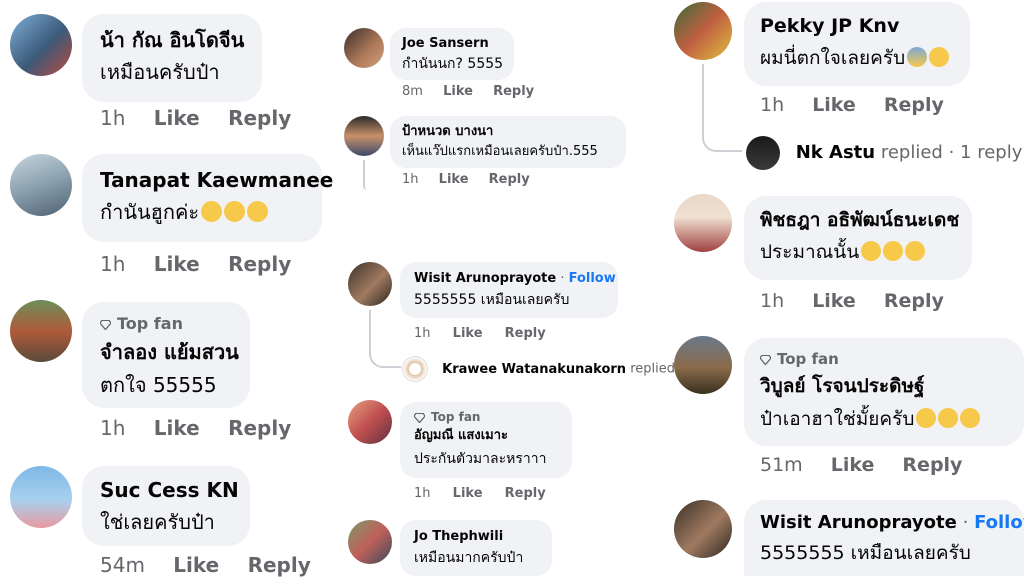 The image size is (1024, 577). I want to click on replies-summary: Krawee Watanakunakorn replied ·, so click(542, 369).